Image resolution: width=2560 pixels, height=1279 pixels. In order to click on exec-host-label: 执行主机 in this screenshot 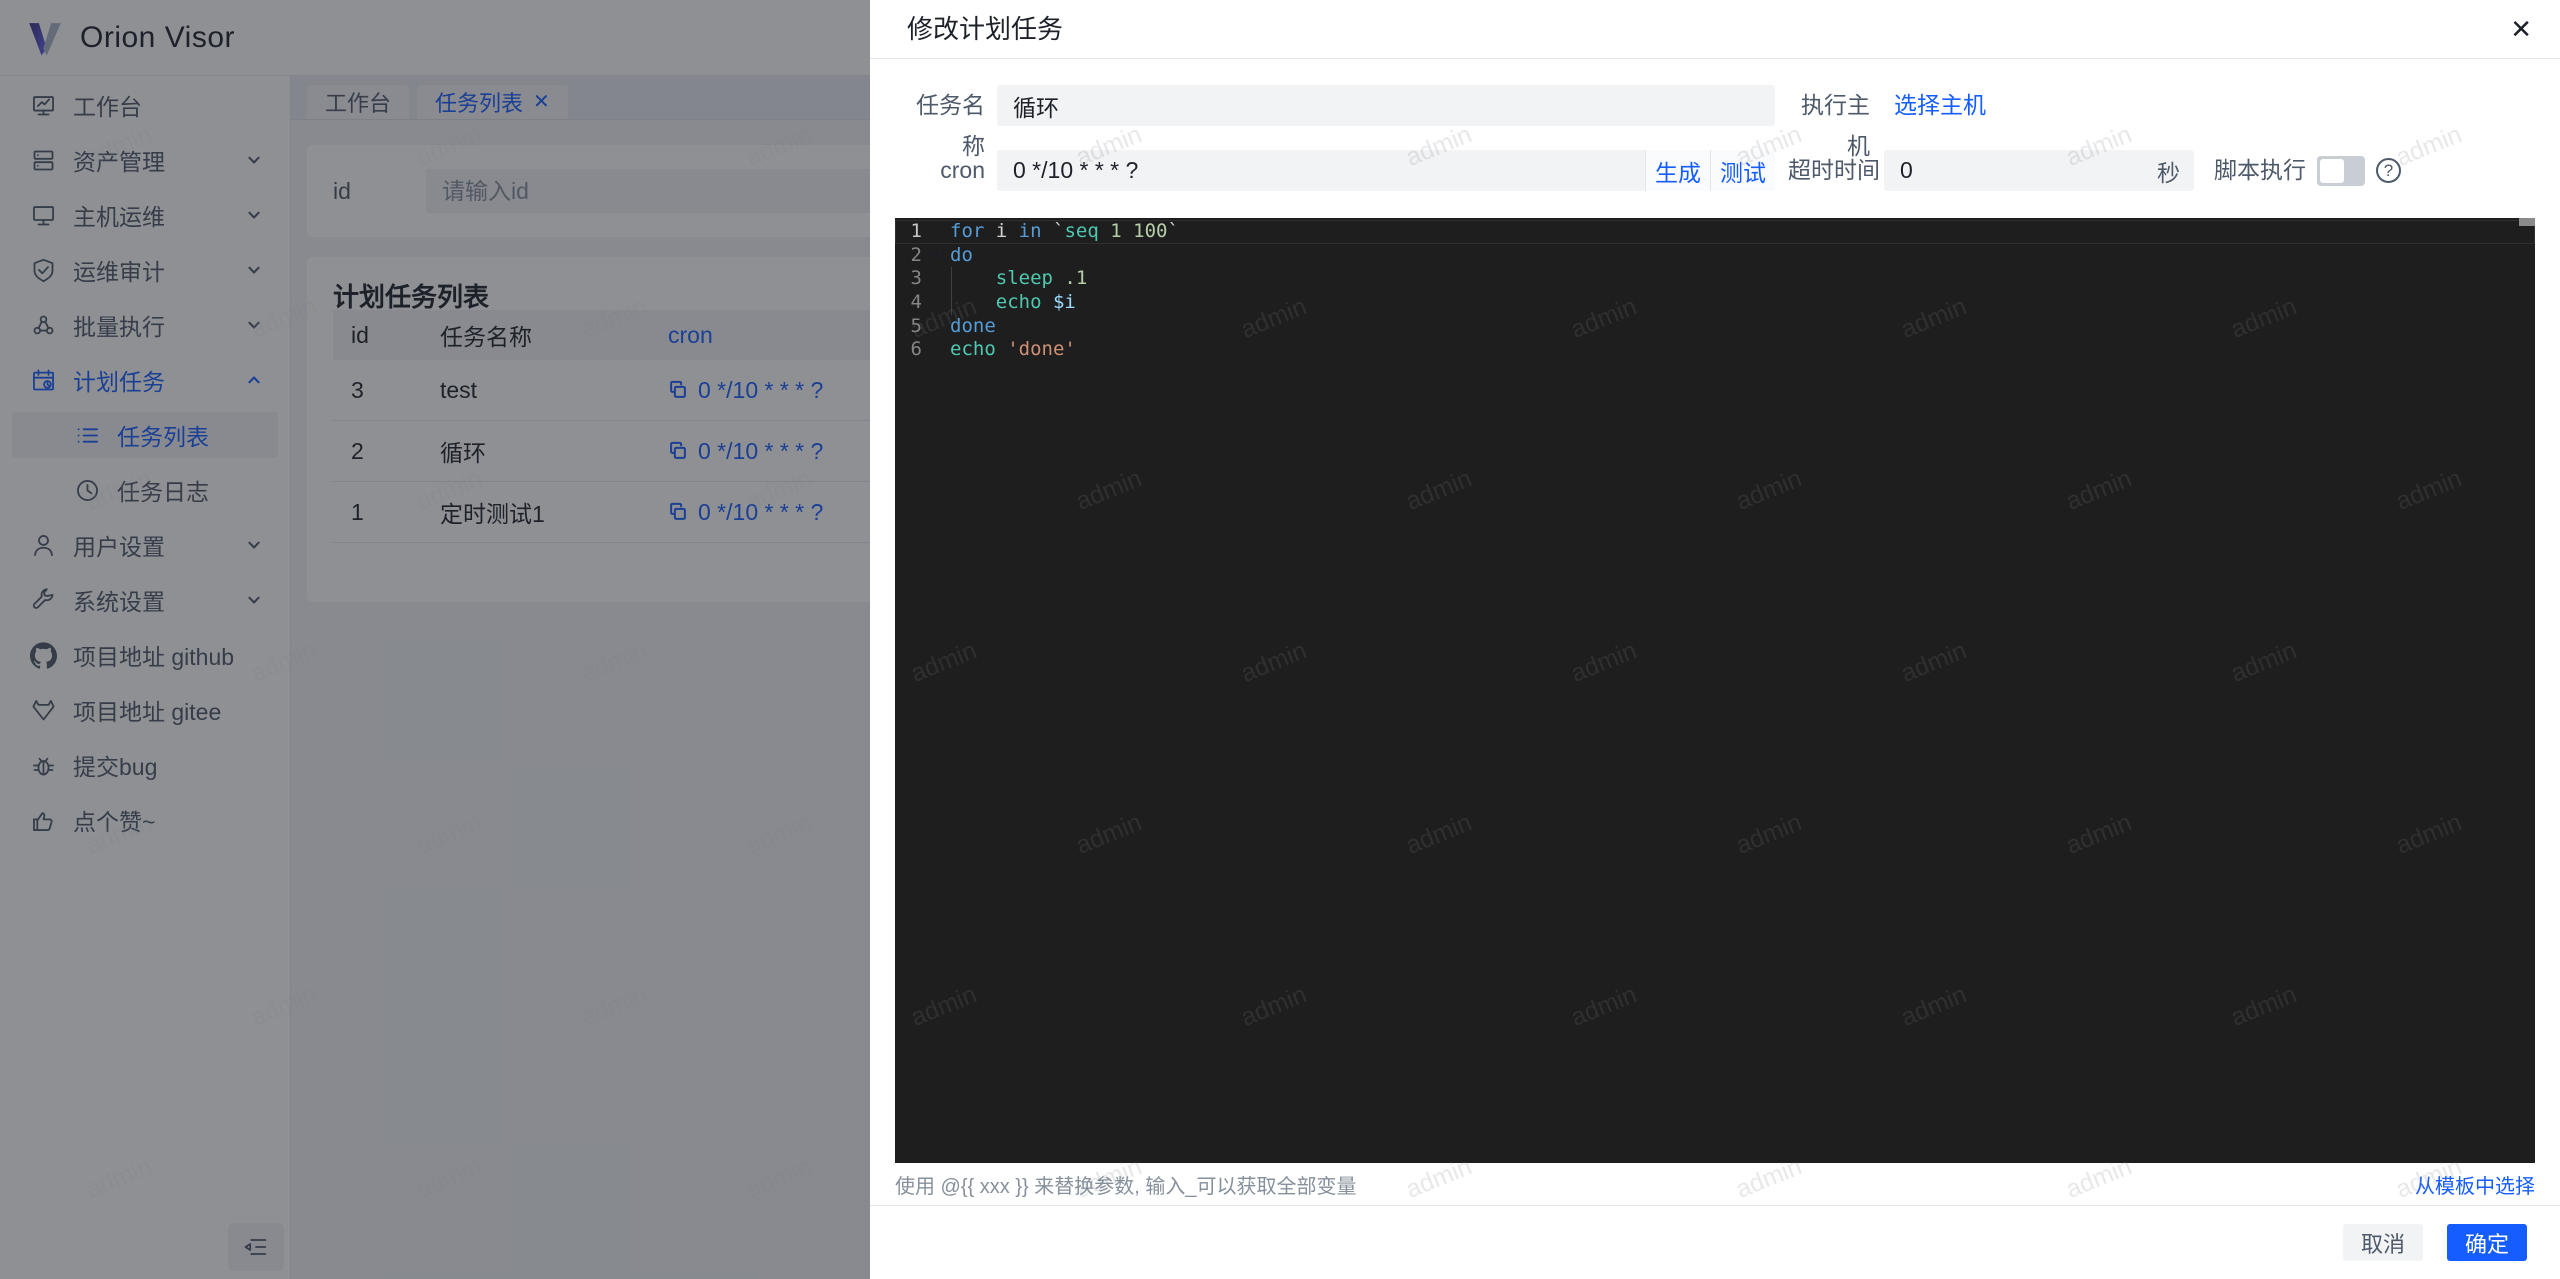, I will do `click(1835, 125)`.